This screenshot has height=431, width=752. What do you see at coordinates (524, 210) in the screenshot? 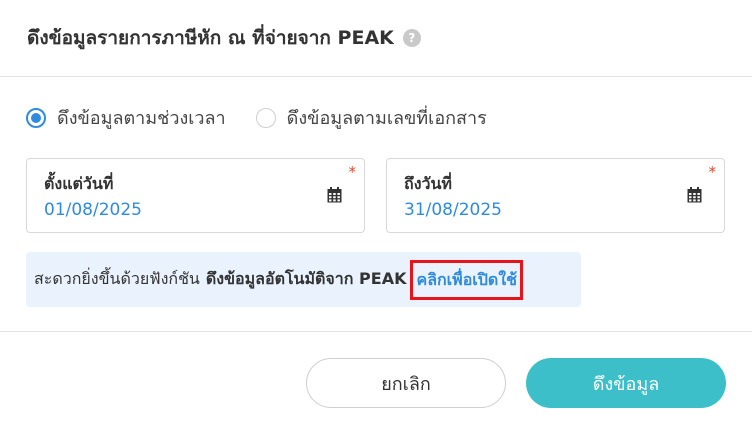
I see `date-to-input` at bounding box center [524, 210].